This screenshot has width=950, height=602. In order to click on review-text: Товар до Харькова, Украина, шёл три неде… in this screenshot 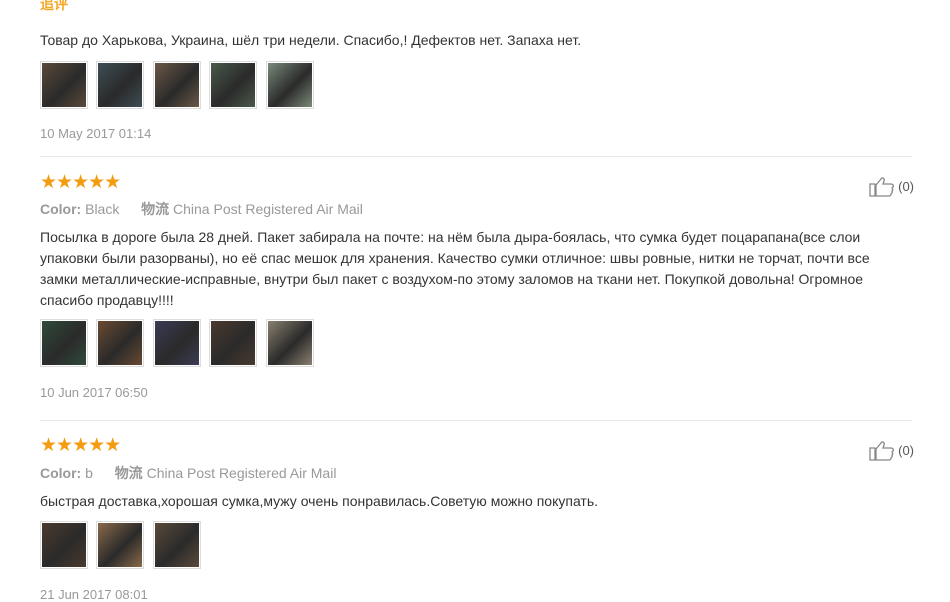, I will do `click(311, 40)`.